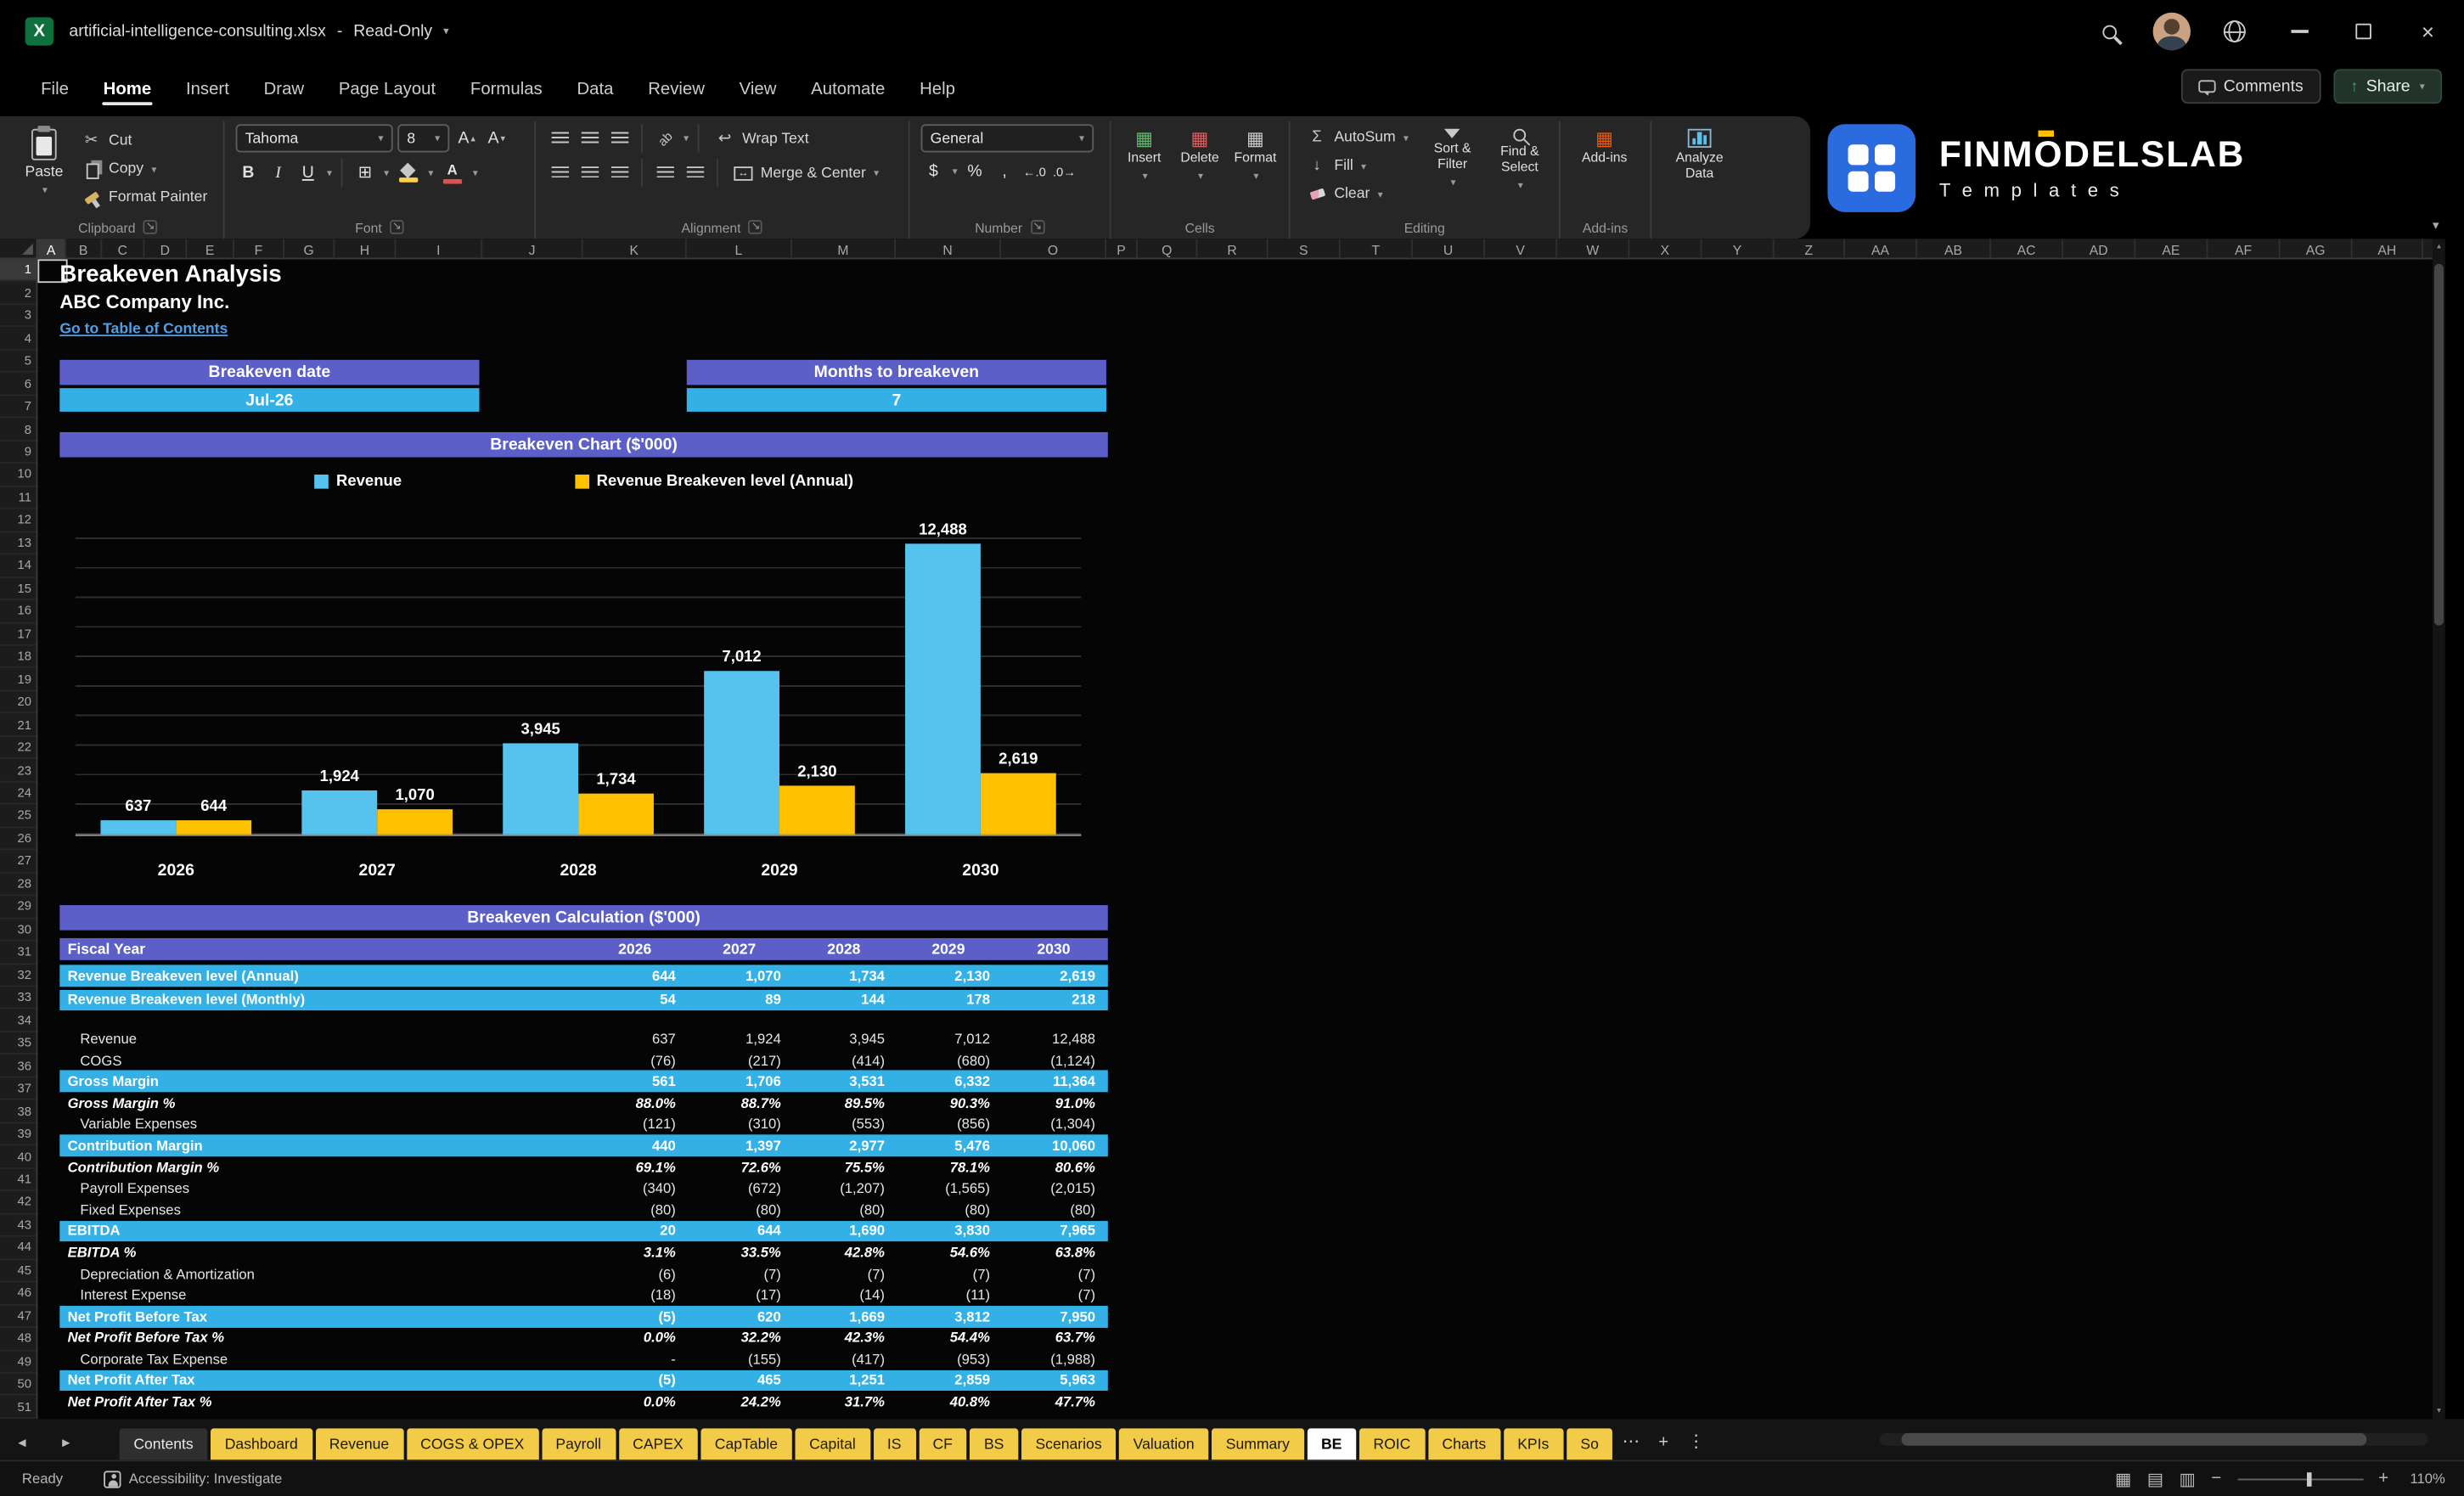  What do you see at coordinates (635, 1231) in the screenshot?
I see `cell-value: 20` at bounding box center [635, 1231].